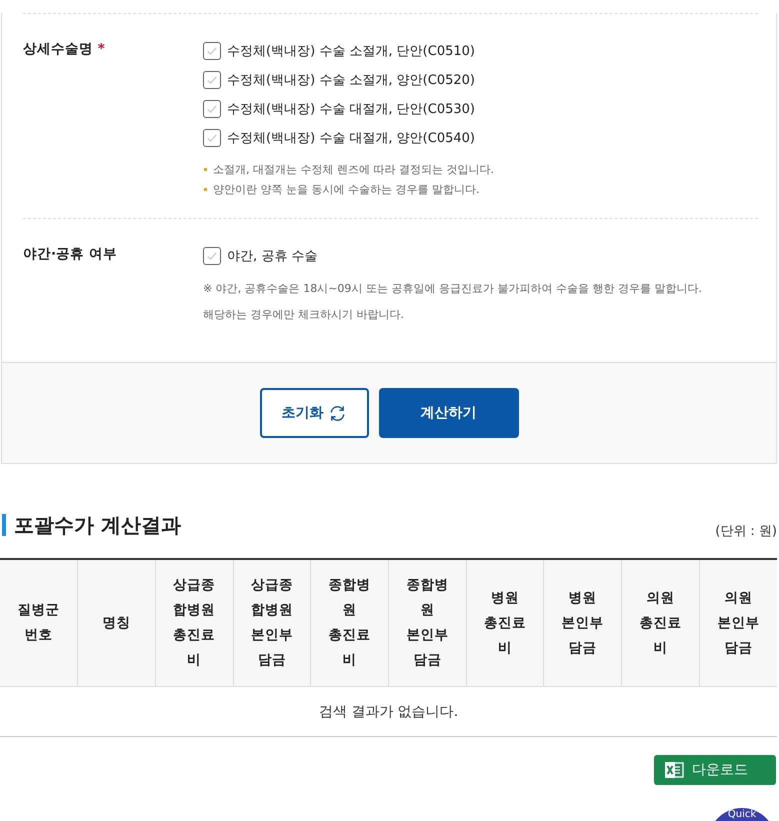 This screenshot has width=779, height=821. What do you see at coordinates (480, 255) in the screenshot?
I see `checkbox-option: 야간, 공휴 수술` at bounding box center [480, 255].